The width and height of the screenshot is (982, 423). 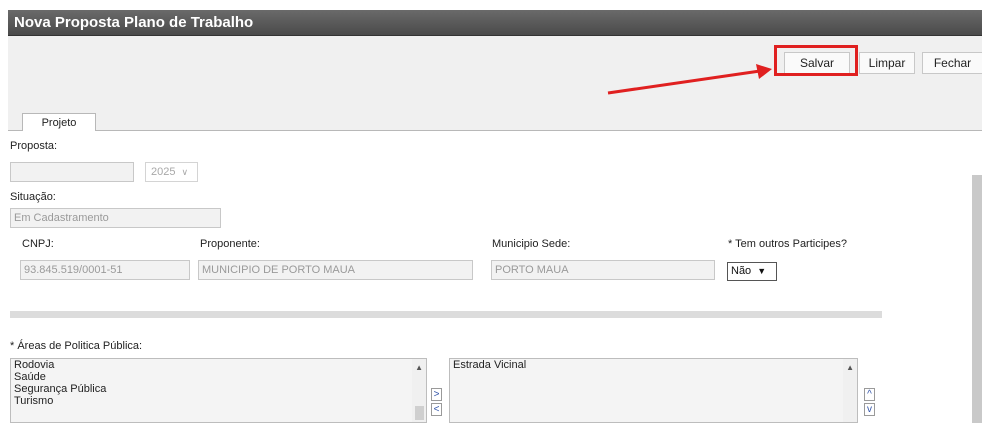 I want to click on cnpj-field: 93.845.519/0001-51, so click(x=105, y=270).